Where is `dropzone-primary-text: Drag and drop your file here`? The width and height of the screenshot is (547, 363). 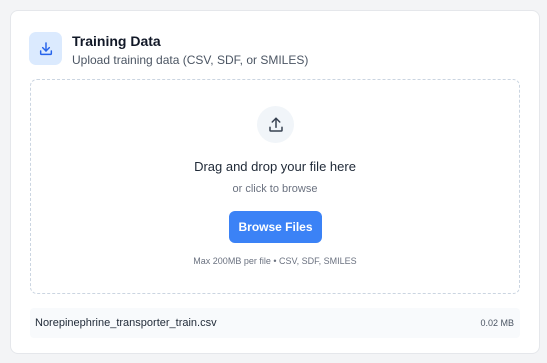 dropzone-primary-text: Drag and drop your file here is located at coordinates (275, 166).